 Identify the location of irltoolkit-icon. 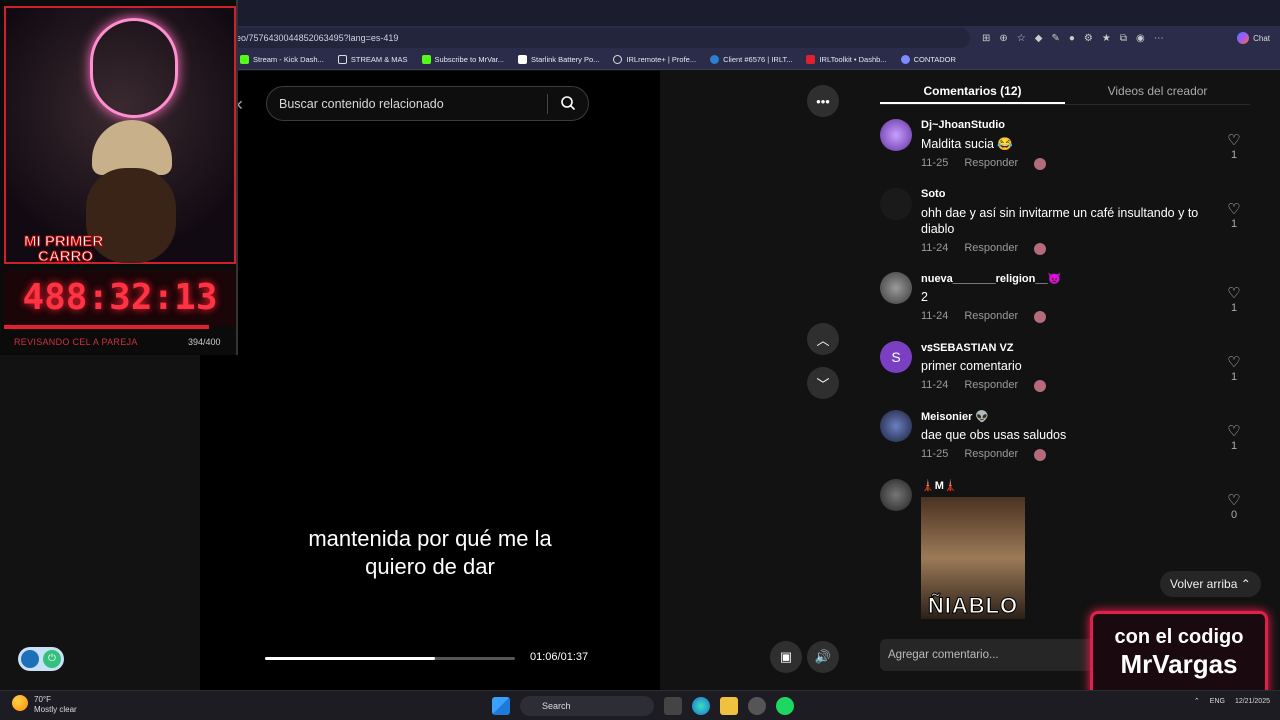
(811, 59).